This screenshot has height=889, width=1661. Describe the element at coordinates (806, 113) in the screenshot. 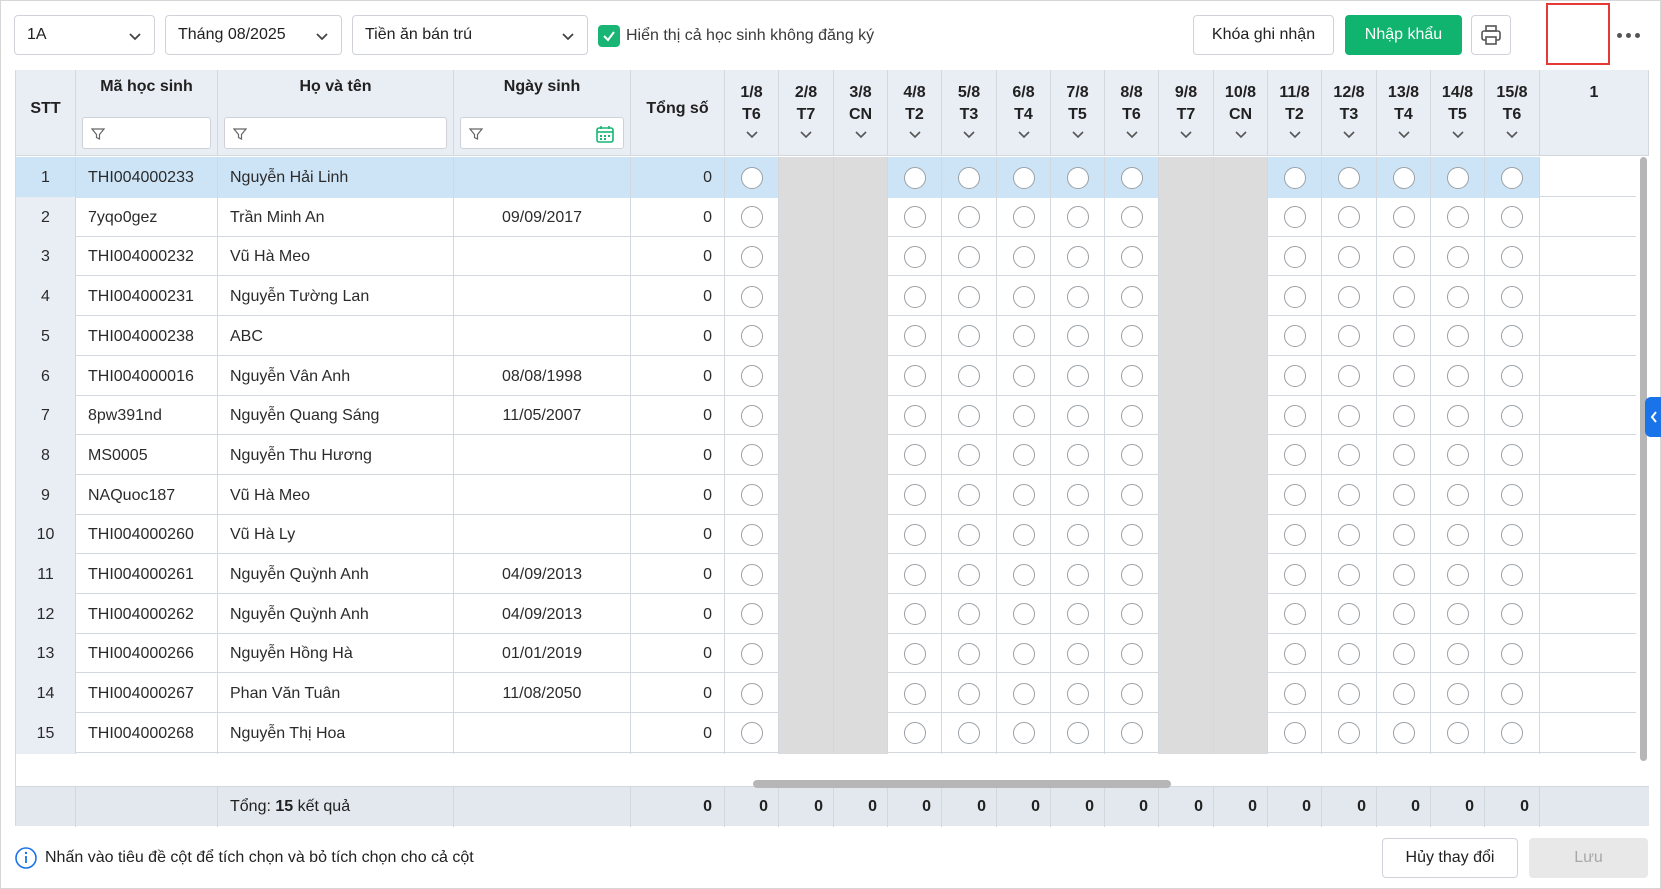

I see `day-column-header: 2/8 T7` at that location.